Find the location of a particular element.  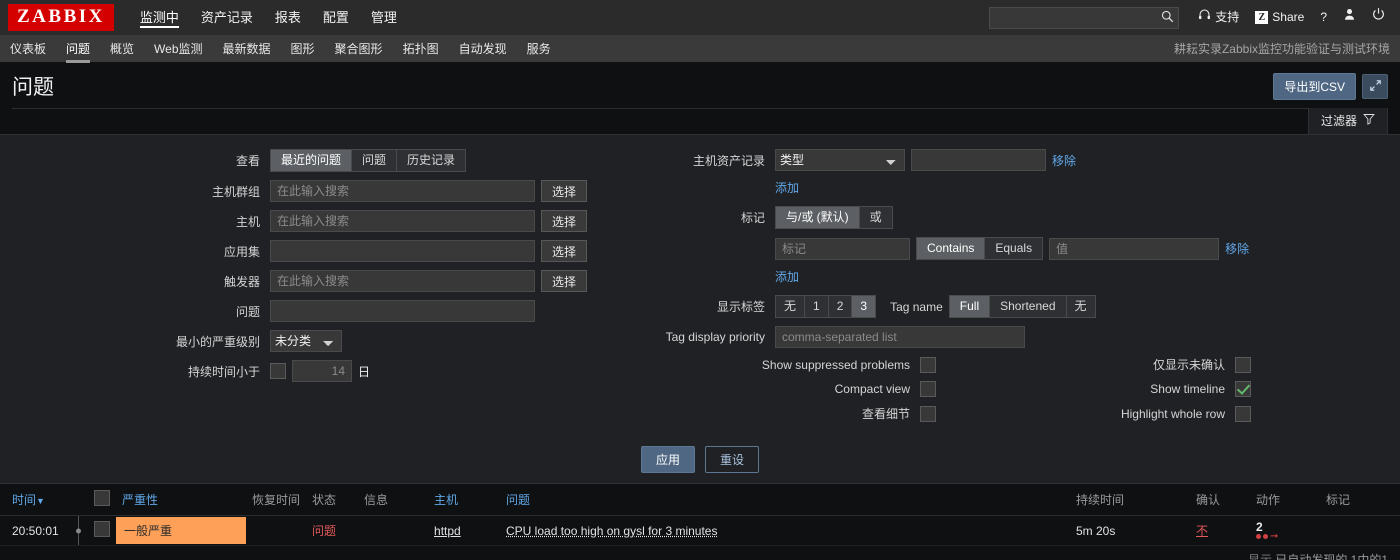

subnav-item-maps: 拓扑图 is located at coordinates (421, 49).